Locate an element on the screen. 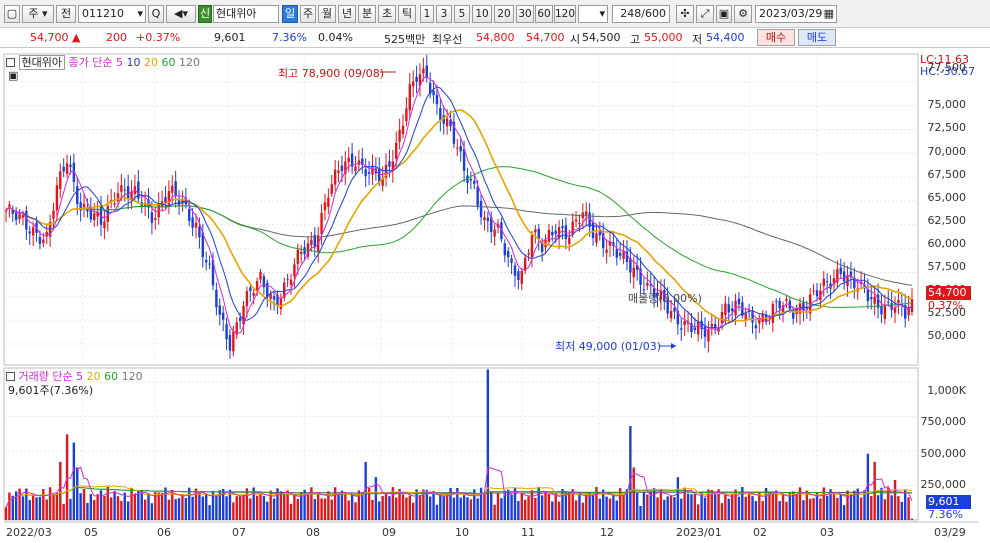 This screenshot has width=990, height=543. search-icon: Q is located at coordinates (156, 14).